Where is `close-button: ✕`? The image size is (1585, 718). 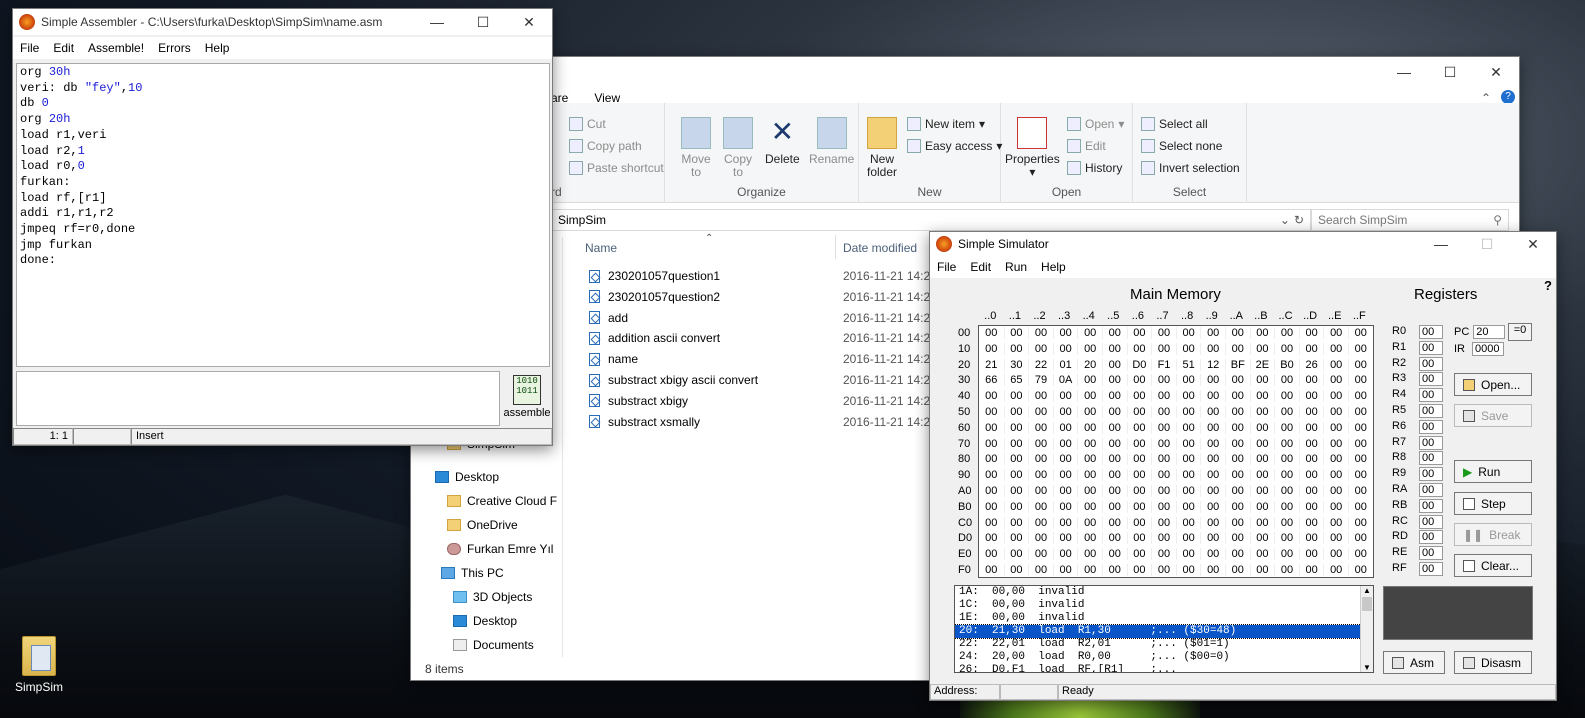
close-button: ✕ is located at coordinates (1533, 244).